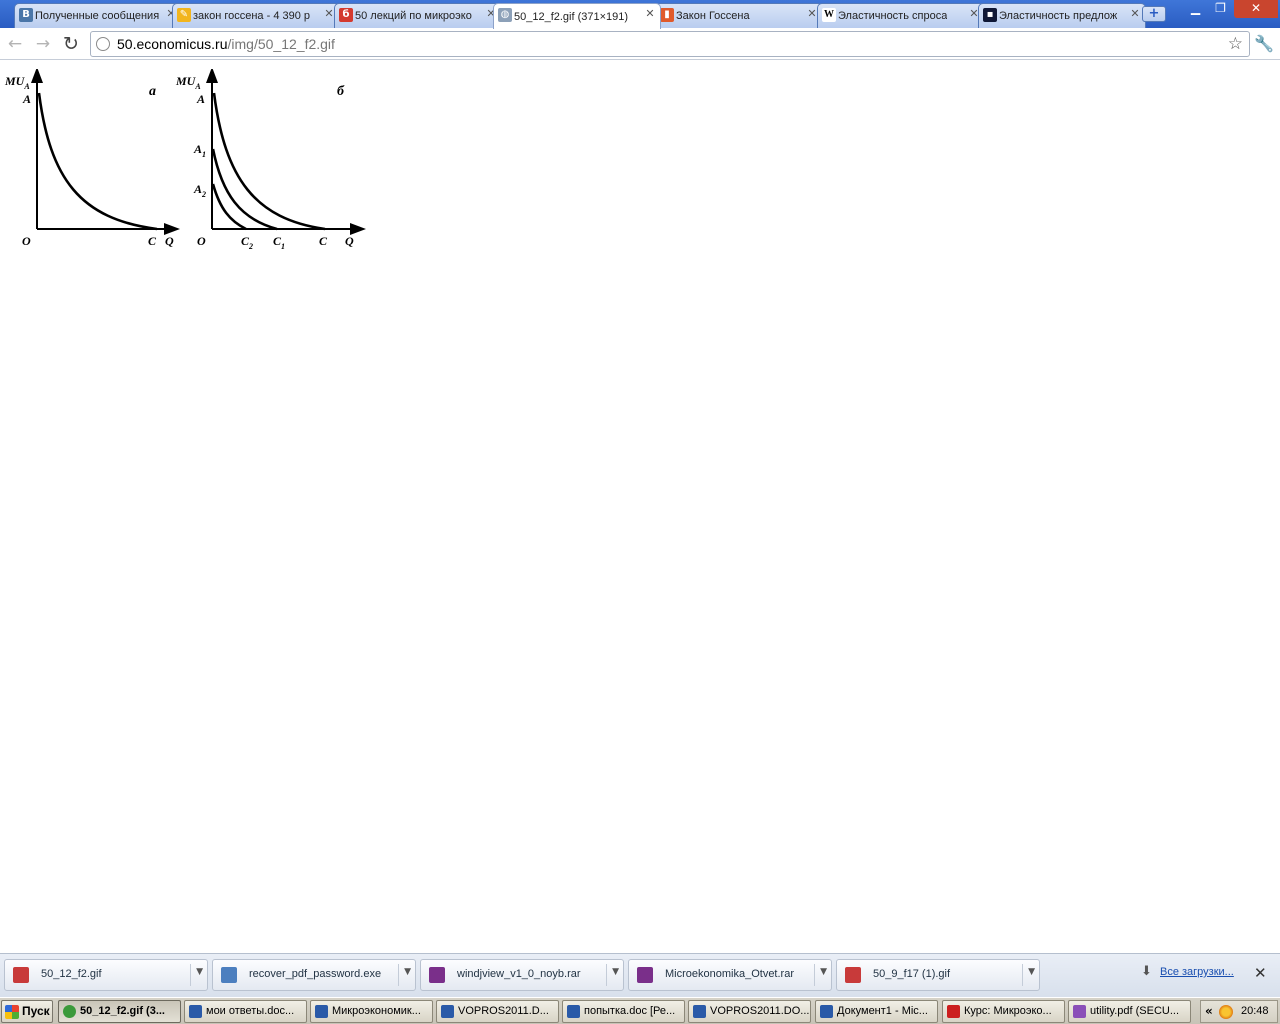  Describe the element at coordinates (1235, 44) in the screenshot. I see `bookmark-star-icon: ☆` at that location.